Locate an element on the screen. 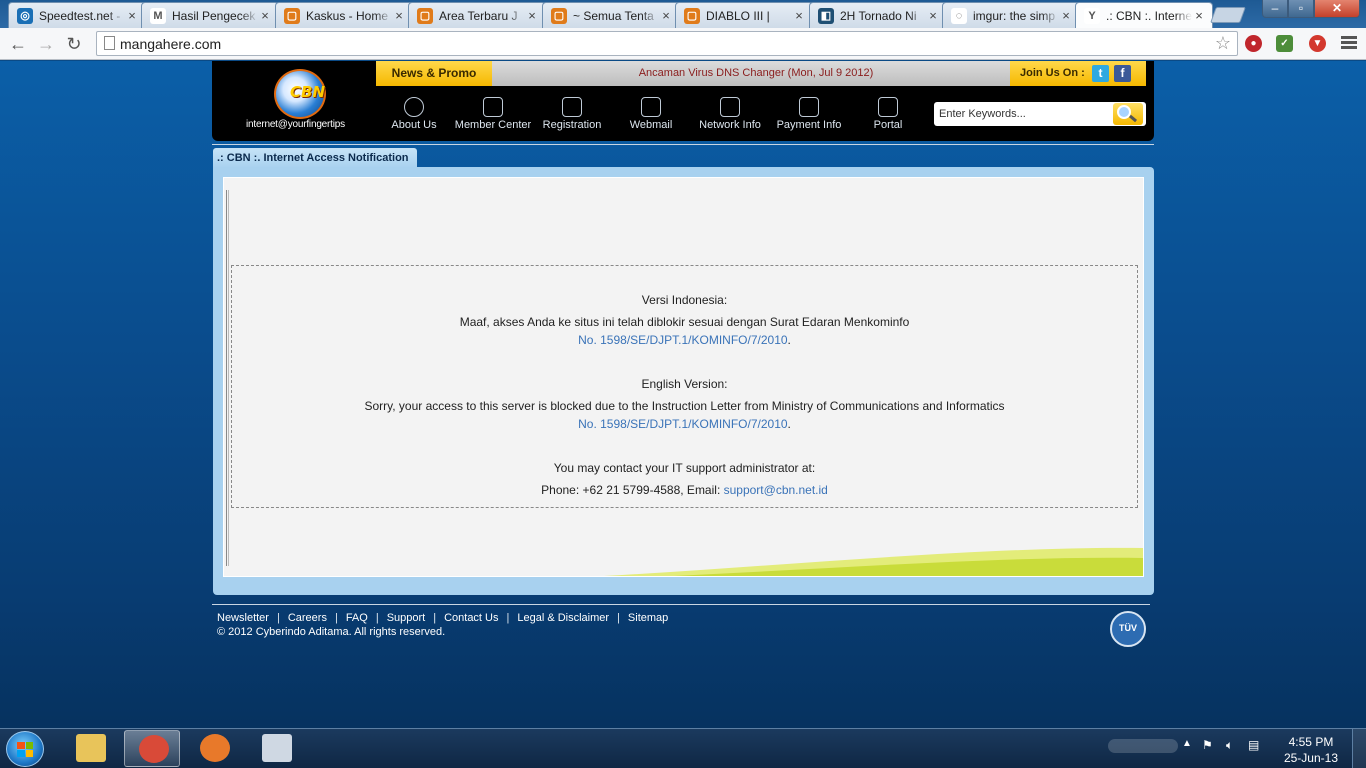 The image size is (1366, 768). adblock-extension-icon: ● is located at coordinates (1253, 43).